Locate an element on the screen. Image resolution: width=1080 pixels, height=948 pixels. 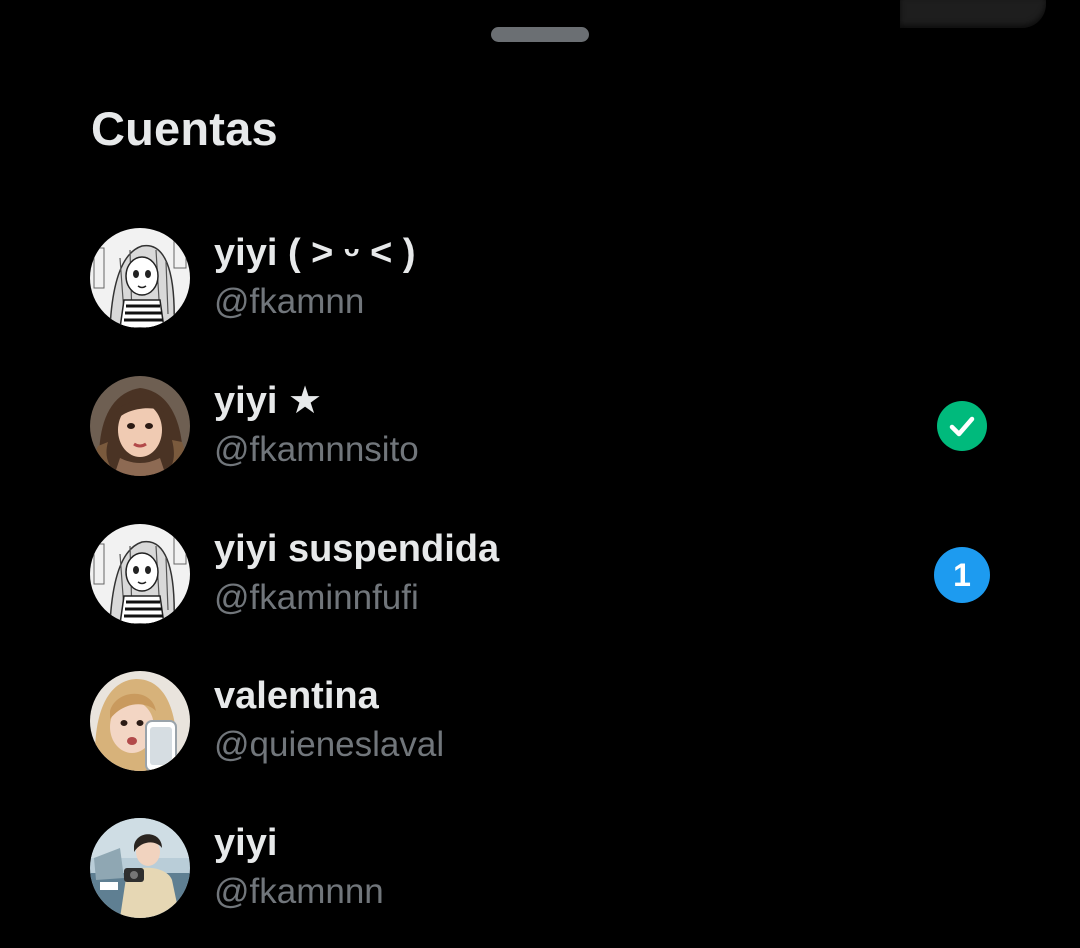
account-display-name: valentina is located at coordinates (296, 696).